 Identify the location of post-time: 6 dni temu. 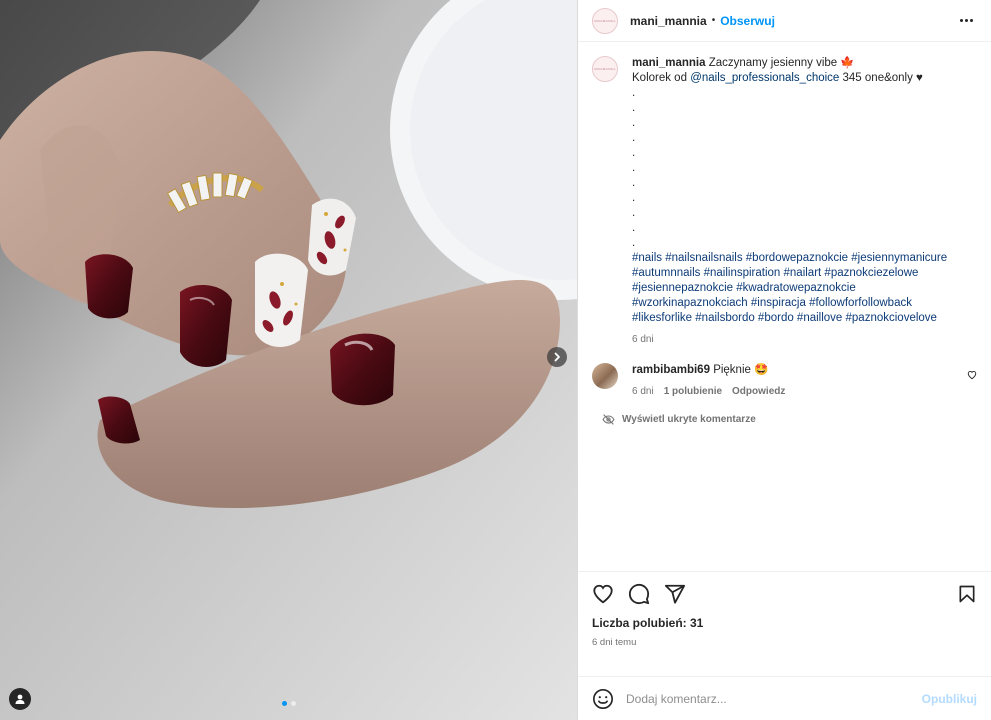
(614, 642).